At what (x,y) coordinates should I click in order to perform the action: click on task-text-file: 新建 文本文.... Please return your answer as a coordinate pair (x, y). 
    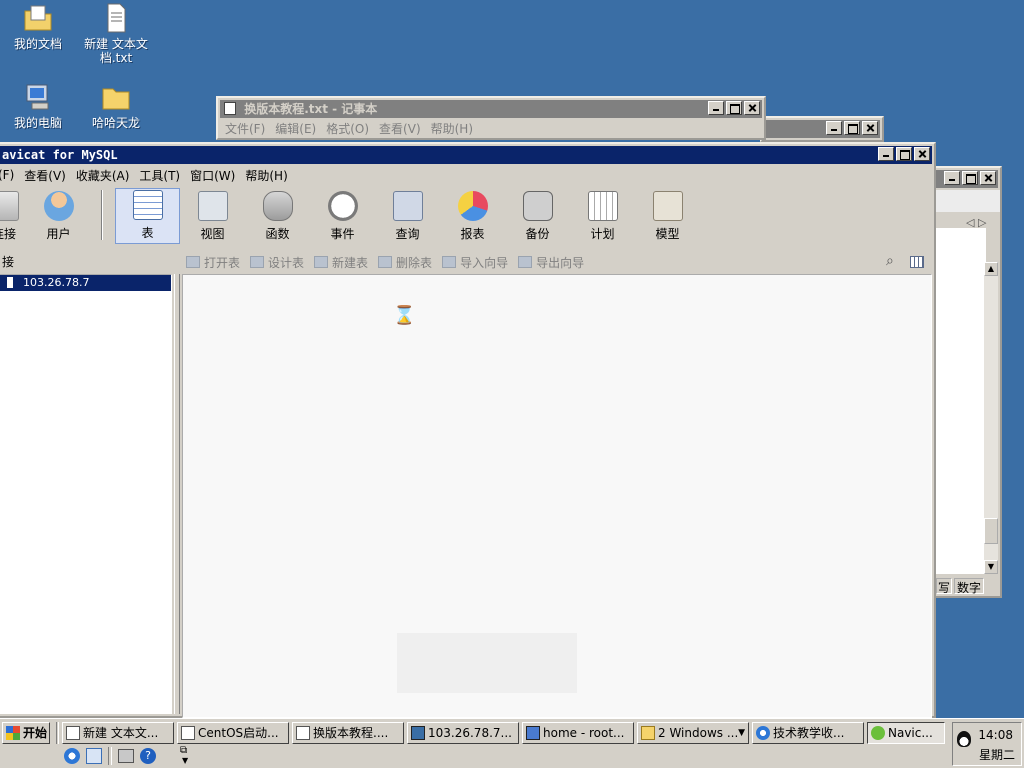
    Looking at the image, I should click on (118, 733).